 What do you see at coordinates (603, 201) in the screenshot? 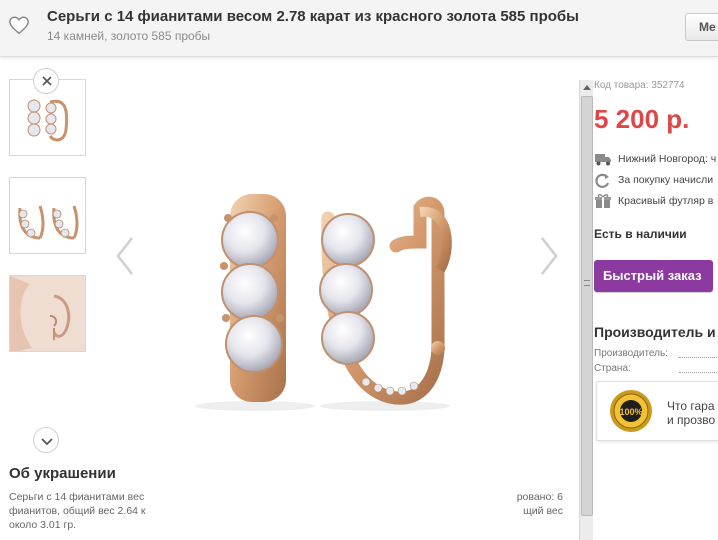
I see `gift-icon` at bounding box center [603, 201].